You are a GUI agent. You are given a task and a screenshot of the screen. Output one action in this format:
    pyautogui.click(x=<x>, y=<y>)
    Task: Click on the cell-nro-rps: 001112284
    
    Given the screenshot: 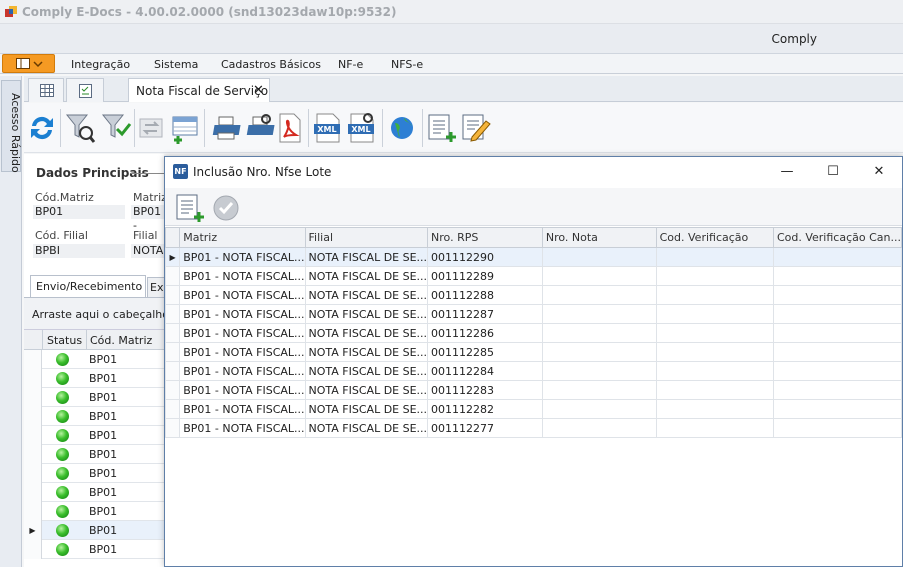 What is the action you would take?
    pyautogui.click(x=485, y=371)
    